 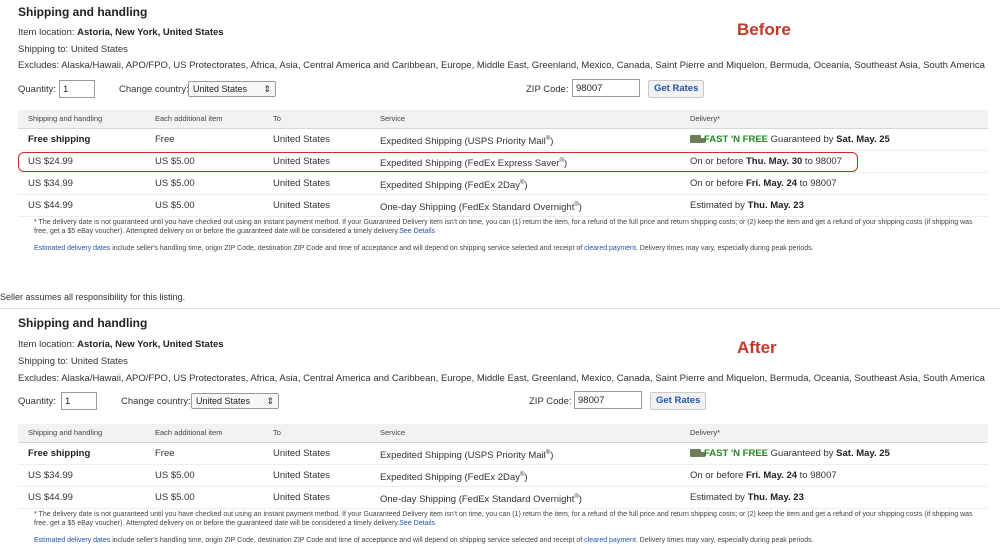 What do you see at coordinates (802, 139) in the screenshot?
I see `delivery-text: Guaranteed by` at bounding box center [802, 139].